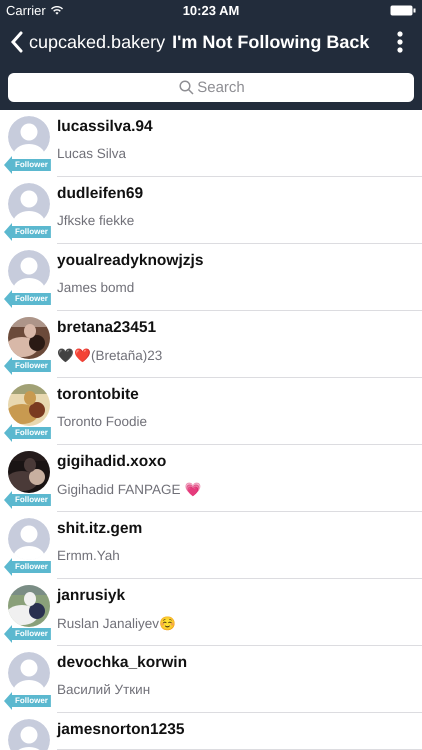  Describe the element at coordinates (91, 596) in the screenshot. I see `username: janrusiyk` at that location.